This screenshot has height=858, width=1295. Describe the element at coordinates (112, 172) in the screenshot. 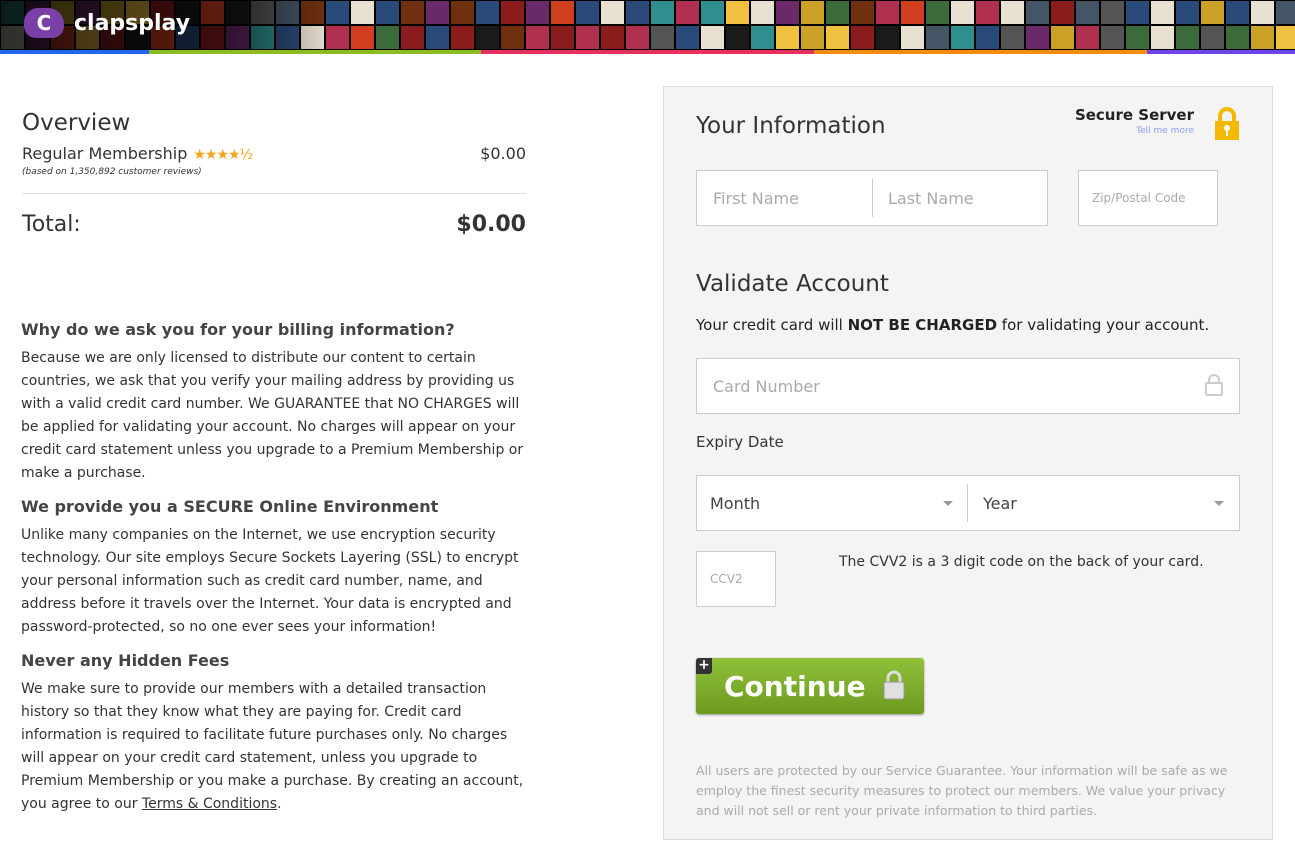

I see `review-count: (based on 1,350,892 customer reviews)` at that location.